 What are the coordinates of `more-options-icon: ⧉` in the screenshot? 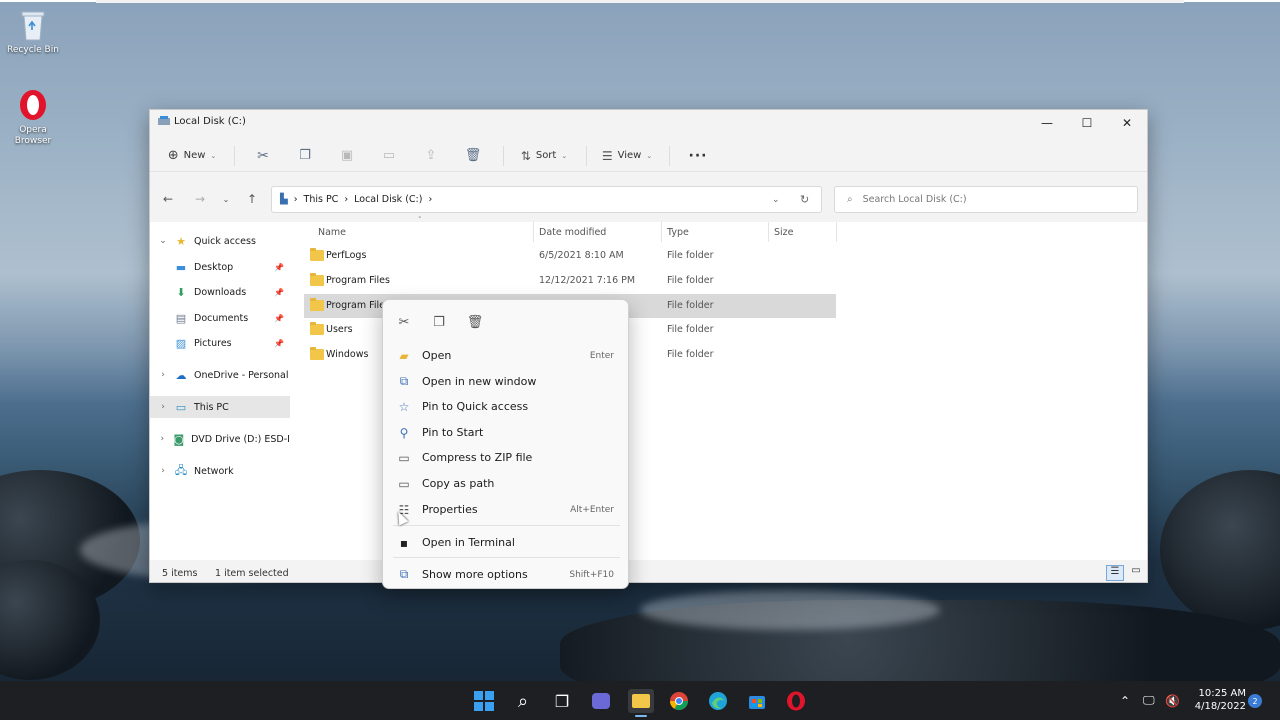 It's located at (404, 574).